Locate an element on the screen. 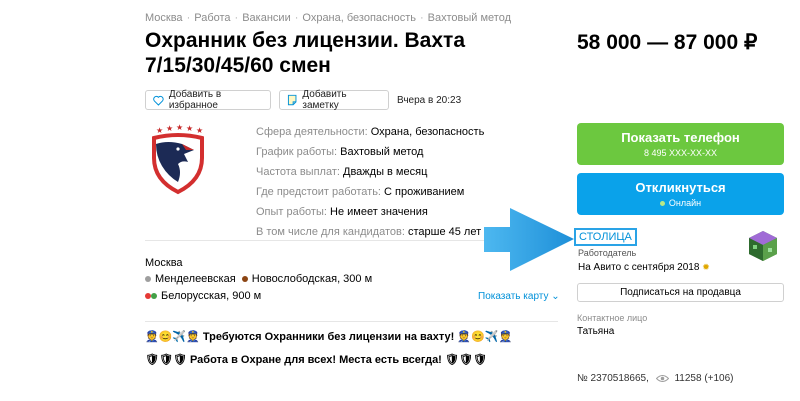 The image size is (800, 401). online-status: Онлайн is located at coordinates (680, 203).